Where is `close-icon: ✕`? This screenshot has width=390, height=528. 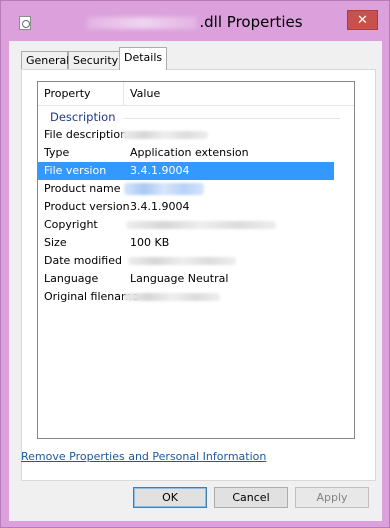 close-icon: ✕ is located at coordinates (362, 20).